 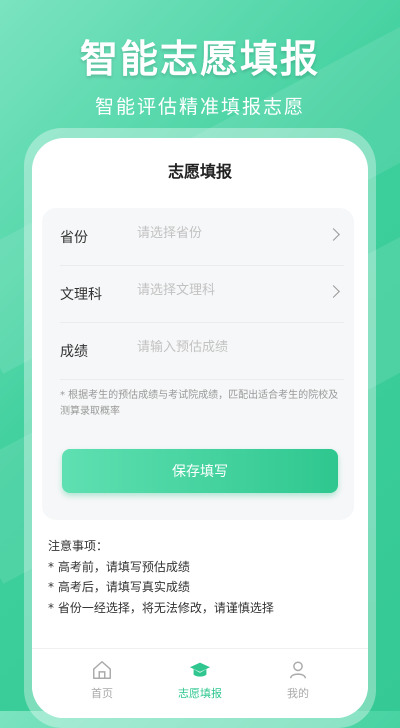 I want to click on page-title: 志愿填报, so click(x=199, y=171).